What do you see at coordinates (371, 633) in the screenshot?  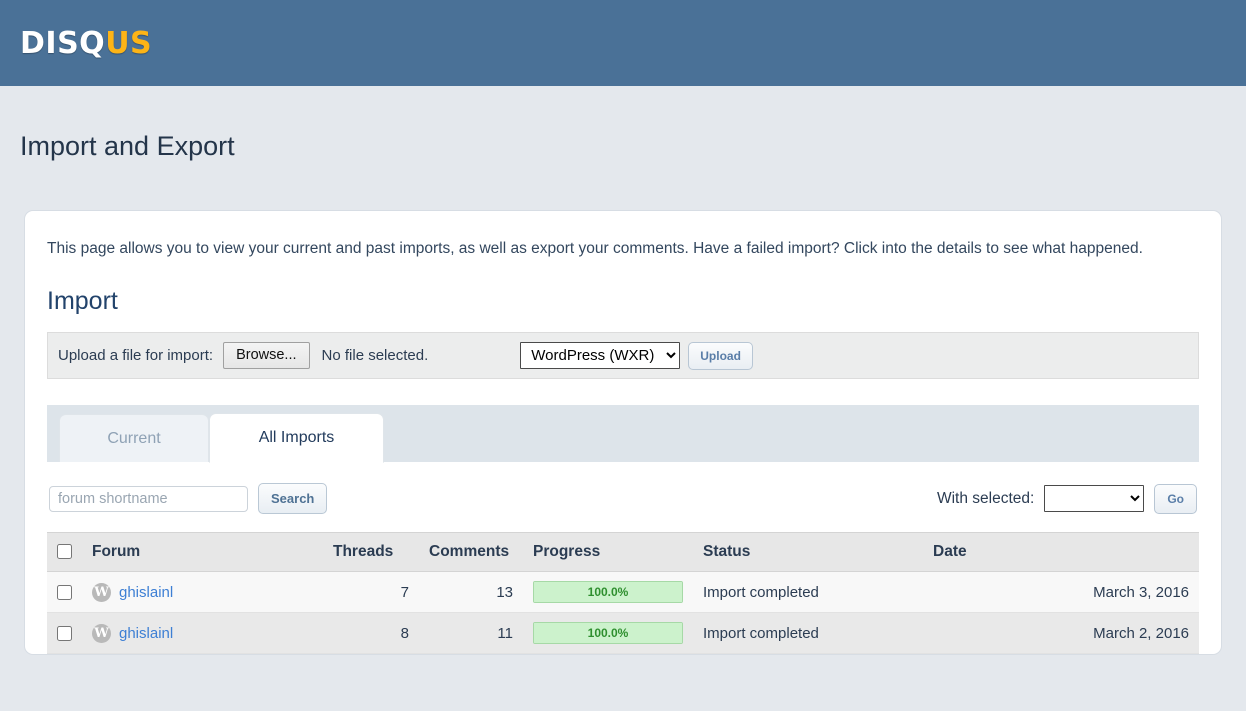 I see `threads-cell: 8` at bounding box center [371, 633].